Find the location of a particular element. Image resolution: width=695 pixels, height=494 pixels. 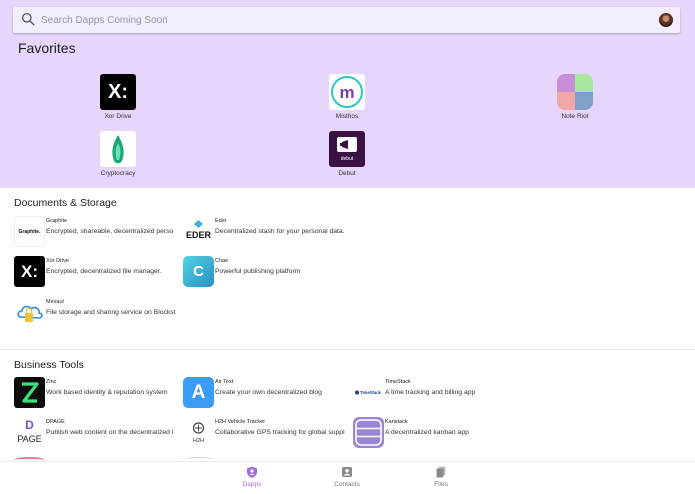

search-bar is located at coordinates (346, 20).